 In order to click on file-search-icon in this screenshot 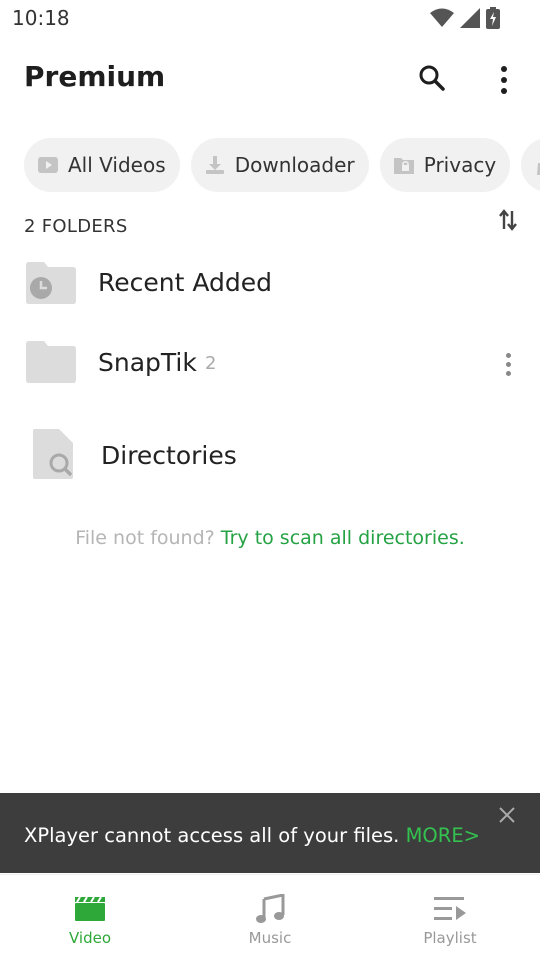, I will do `click(54, 454)`.